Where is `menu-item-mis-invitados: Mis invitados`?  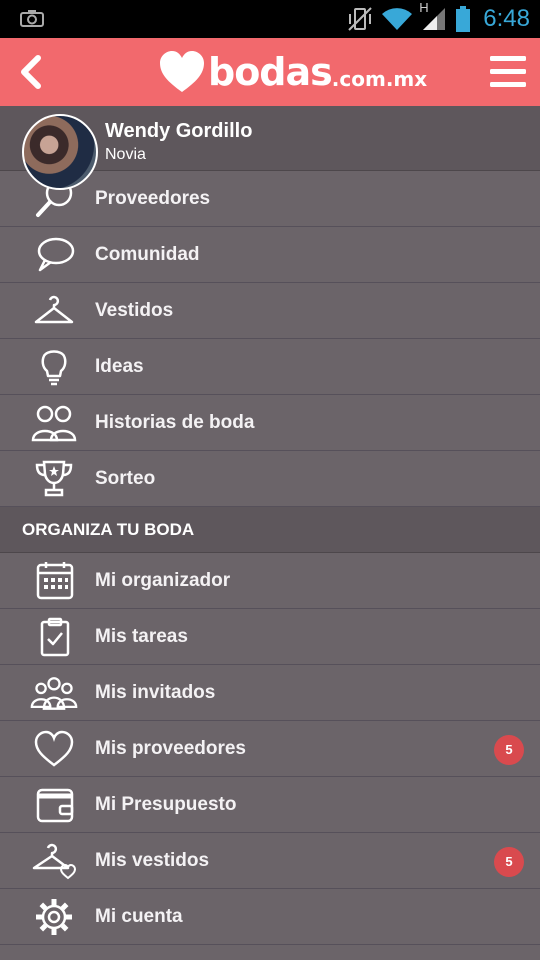 menu-item-mis-invitados: Mis invitados is located at coordinates (270, 693).